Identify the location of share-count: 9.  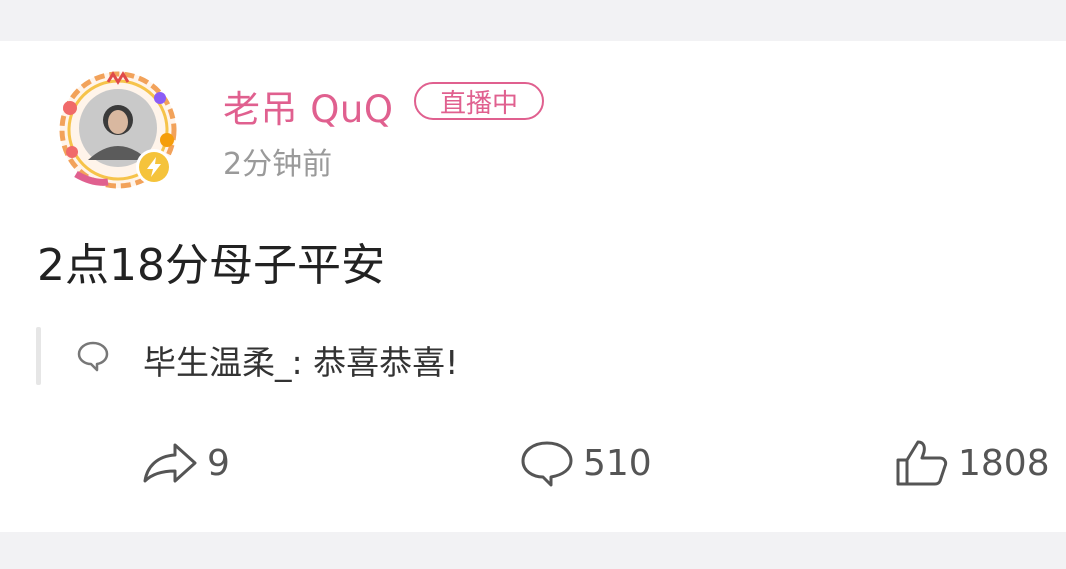
(218, 463).